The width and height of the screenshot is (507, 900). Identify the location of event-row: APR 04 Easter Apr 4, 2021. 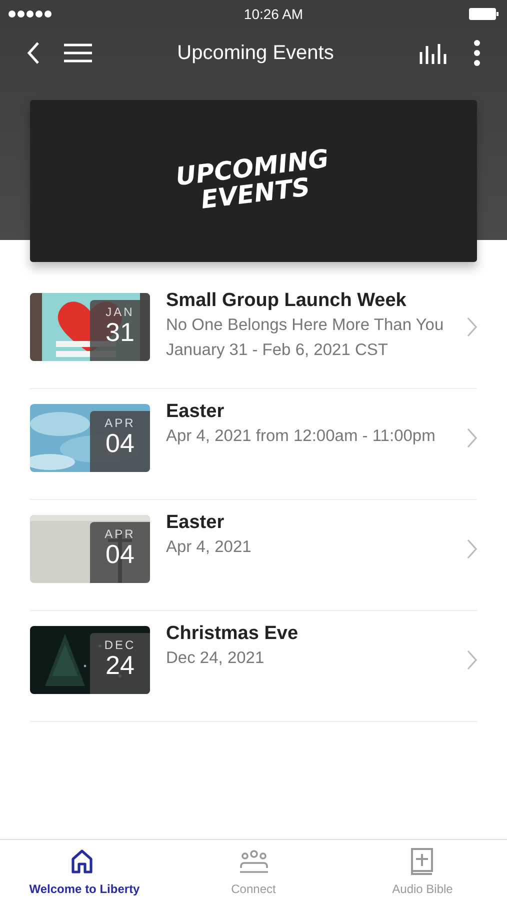
(253, 549).